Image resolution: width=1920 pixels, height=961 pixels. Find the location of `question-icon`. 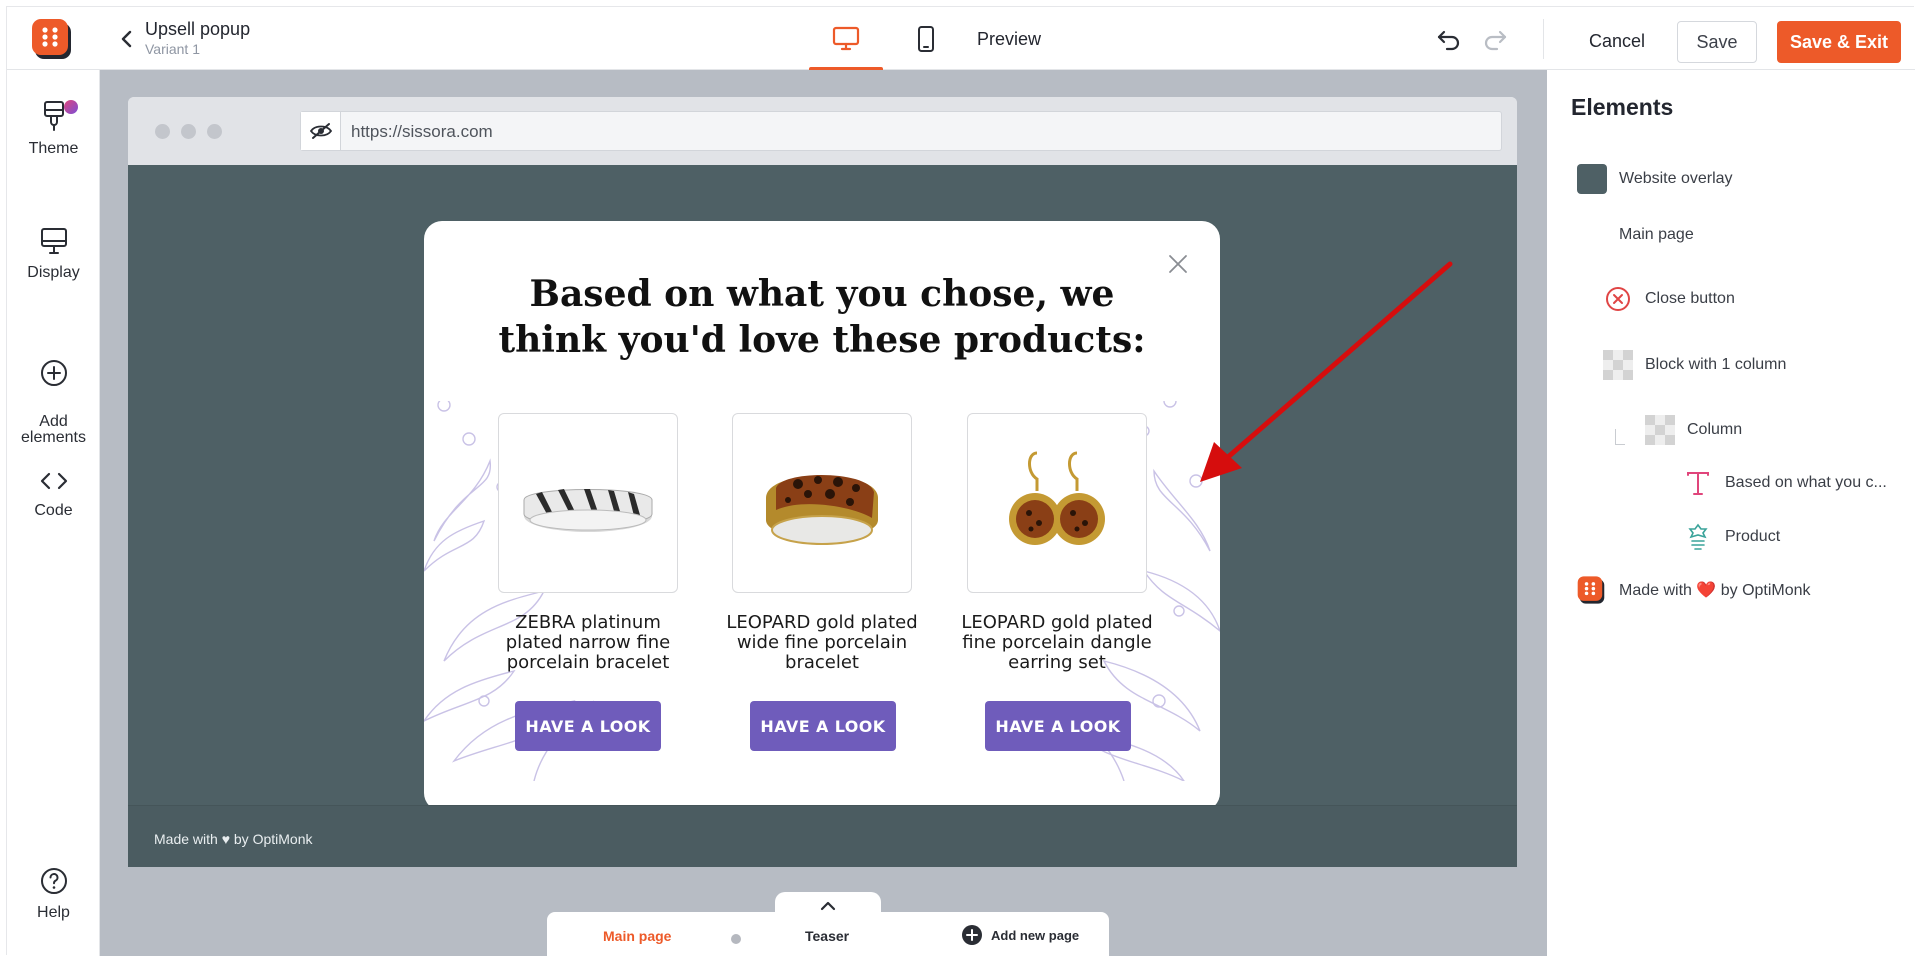

question-icon is located at coordinates (53, 881).